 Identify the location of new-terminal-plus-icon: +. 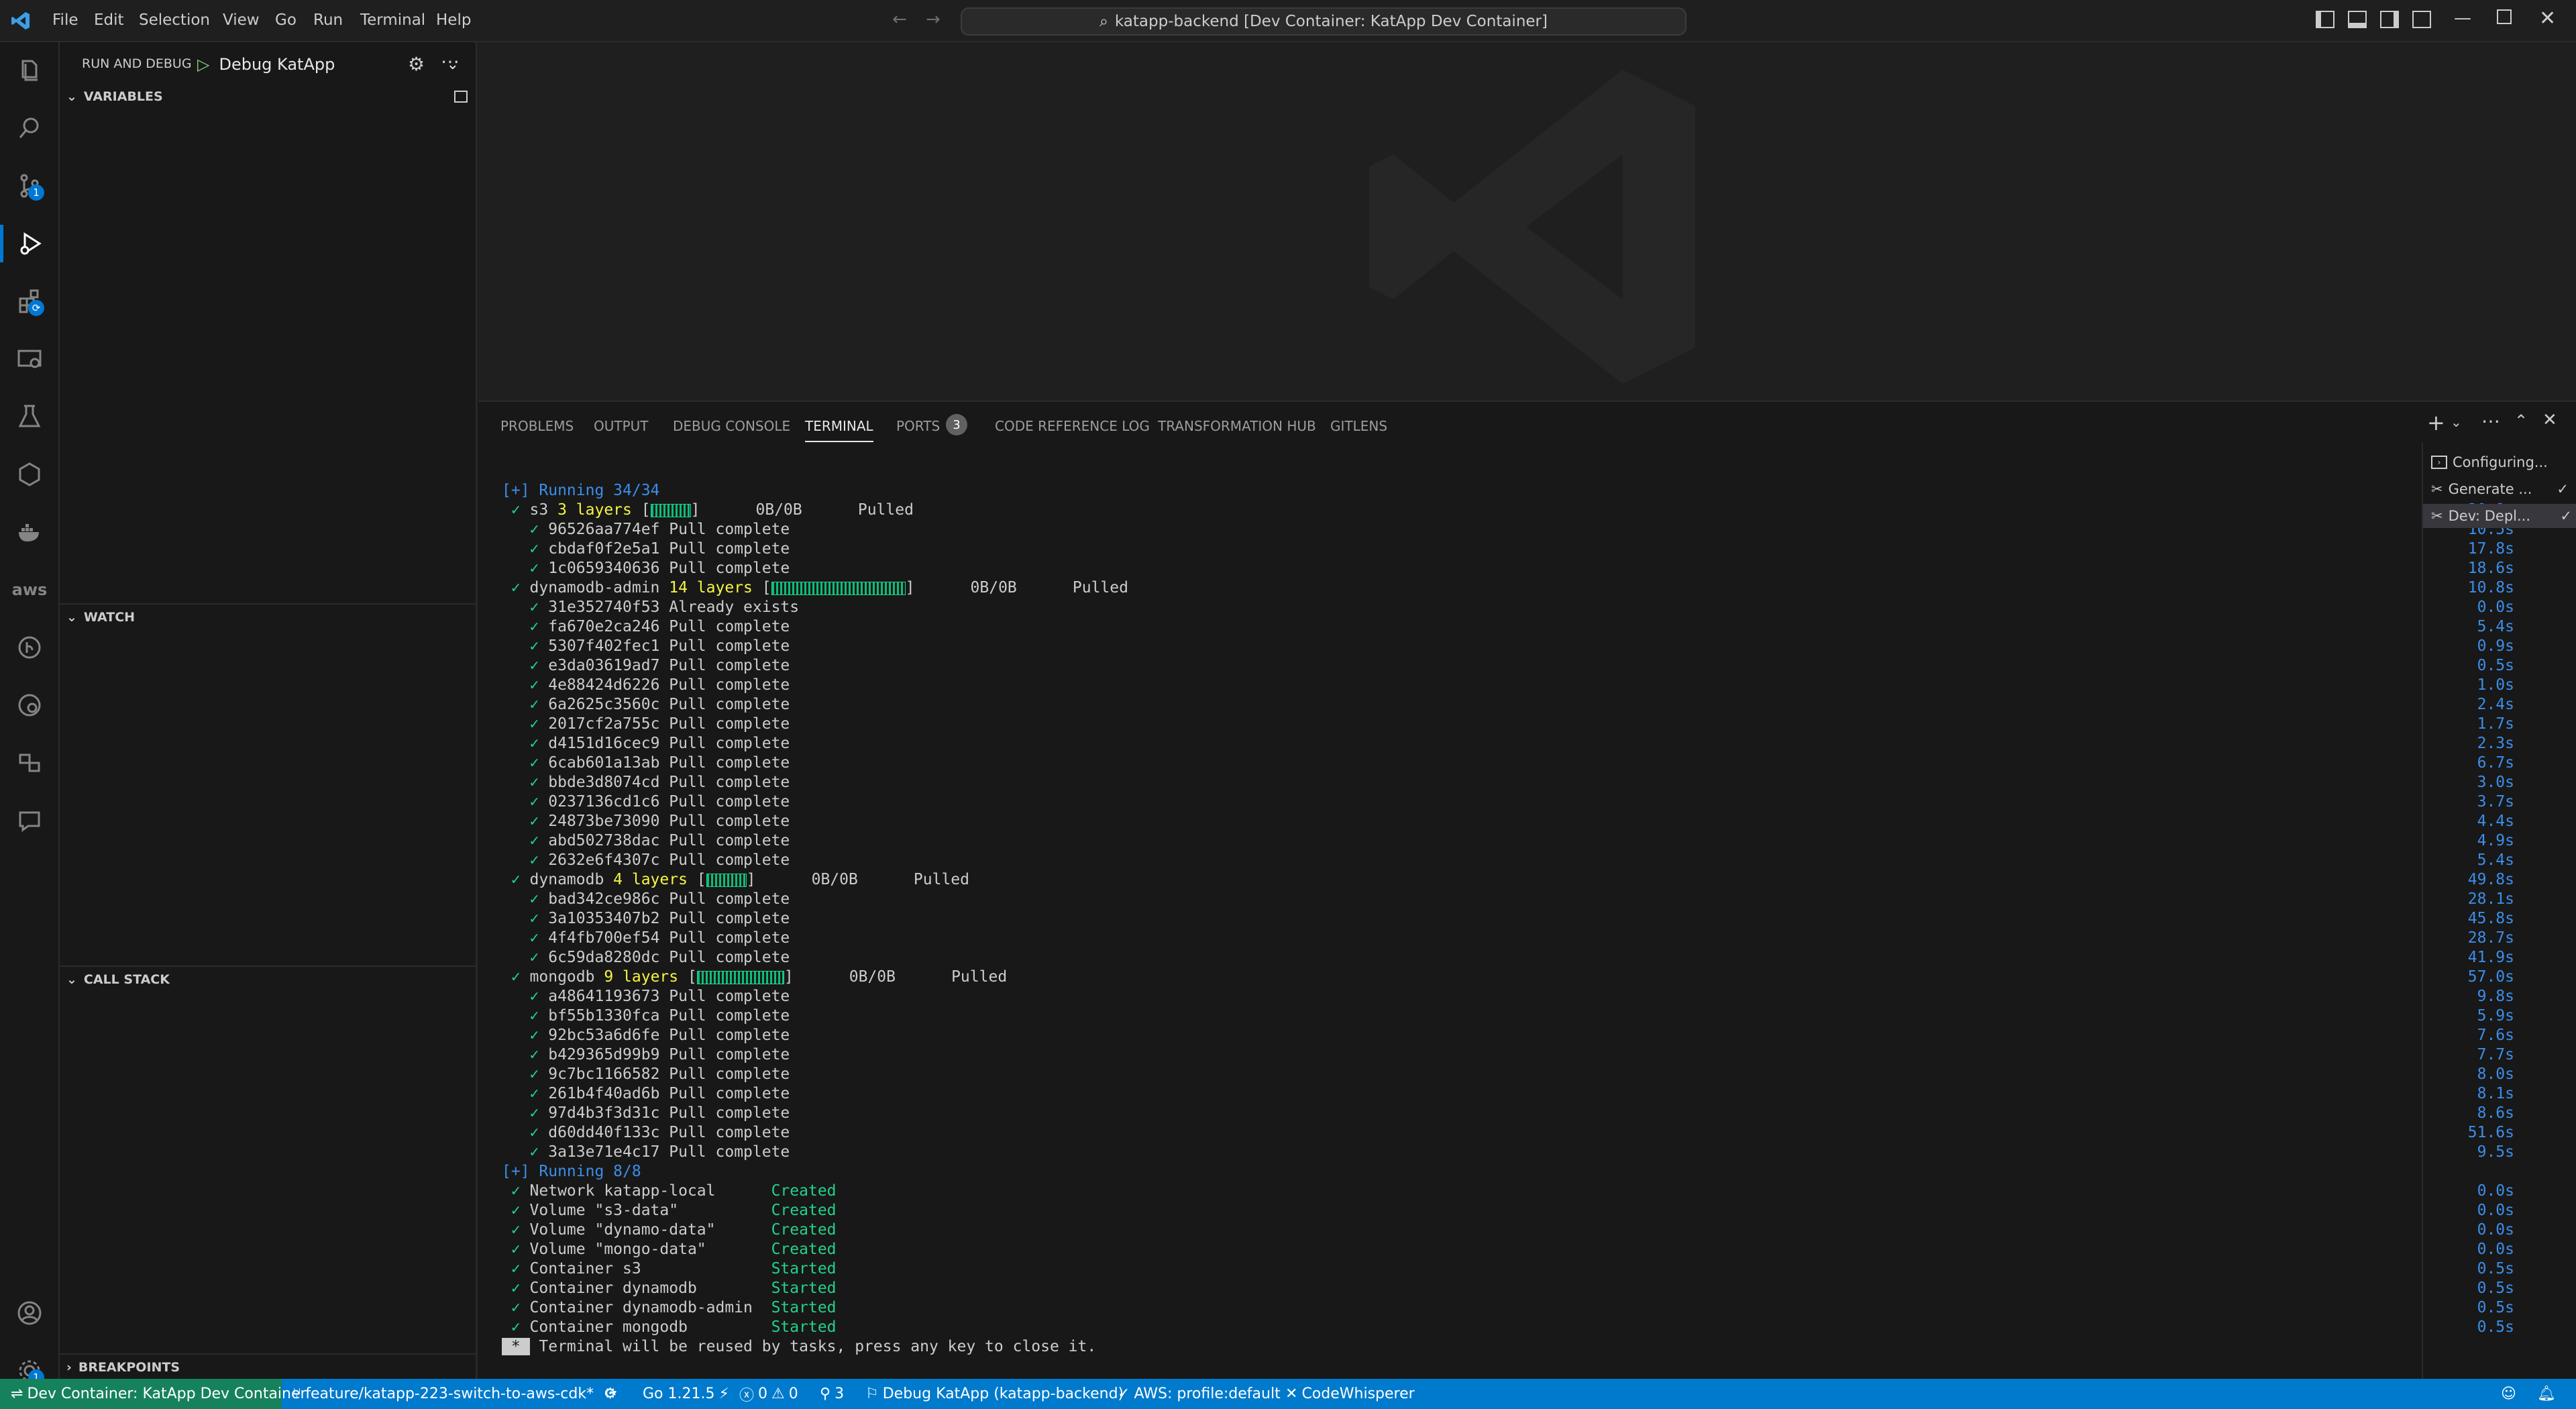
(2436, 422).